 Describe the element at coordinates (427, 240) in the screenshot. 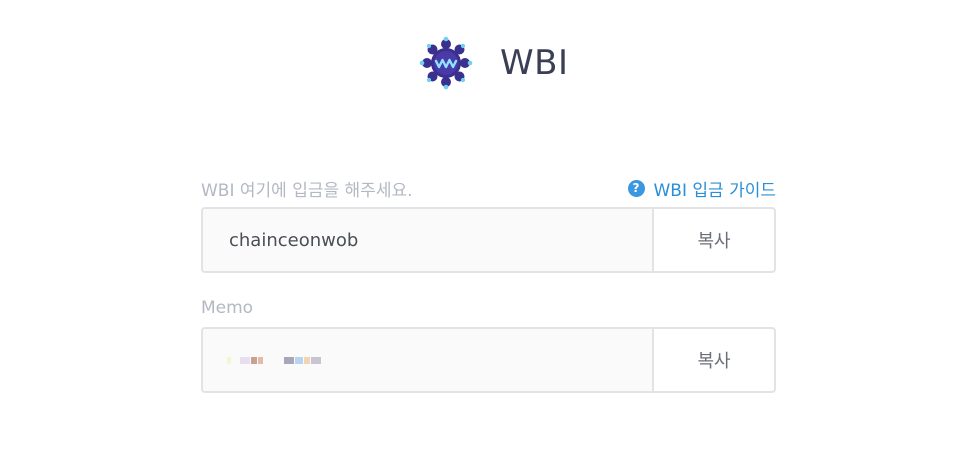

I see `deposit-address-value: chainceonwob` at that location.